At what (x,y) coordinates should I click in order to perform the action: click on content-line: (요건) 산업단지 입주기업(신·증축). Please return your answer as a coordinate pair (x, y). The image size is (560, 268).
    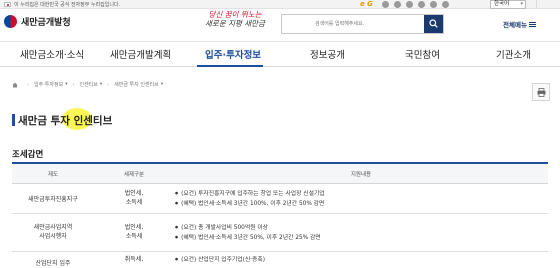
    Looking at the image, I should click on (220, 260).